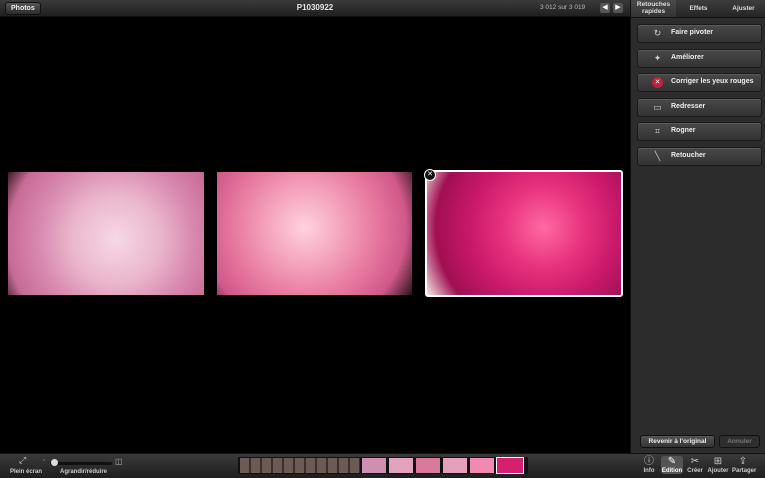  Describe the element at coordinates (718, 461) in the screenshot. I see `add-icon: ⊞` at that location.